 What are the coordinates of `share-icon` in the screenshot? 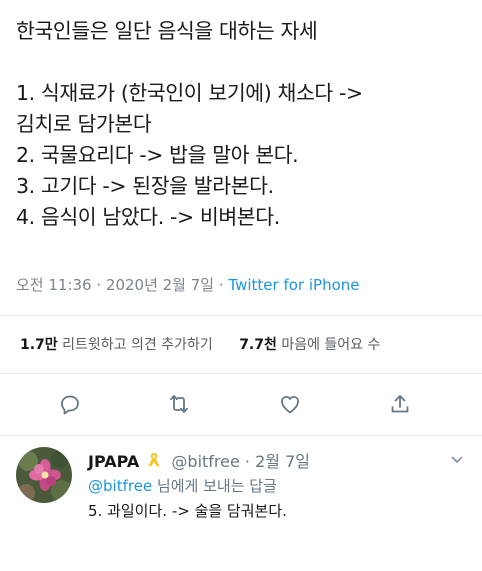 It's located at (400, 404).